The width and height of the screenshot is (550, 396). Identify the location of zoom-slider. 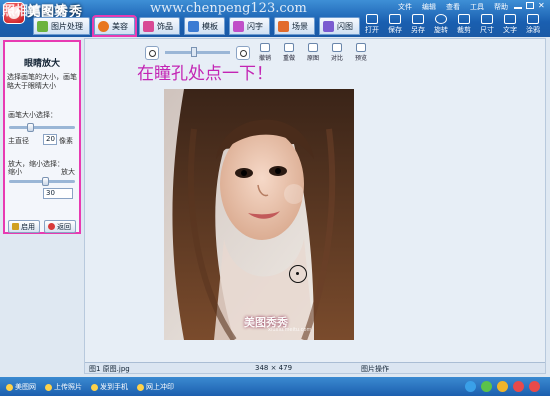
(197, 52).